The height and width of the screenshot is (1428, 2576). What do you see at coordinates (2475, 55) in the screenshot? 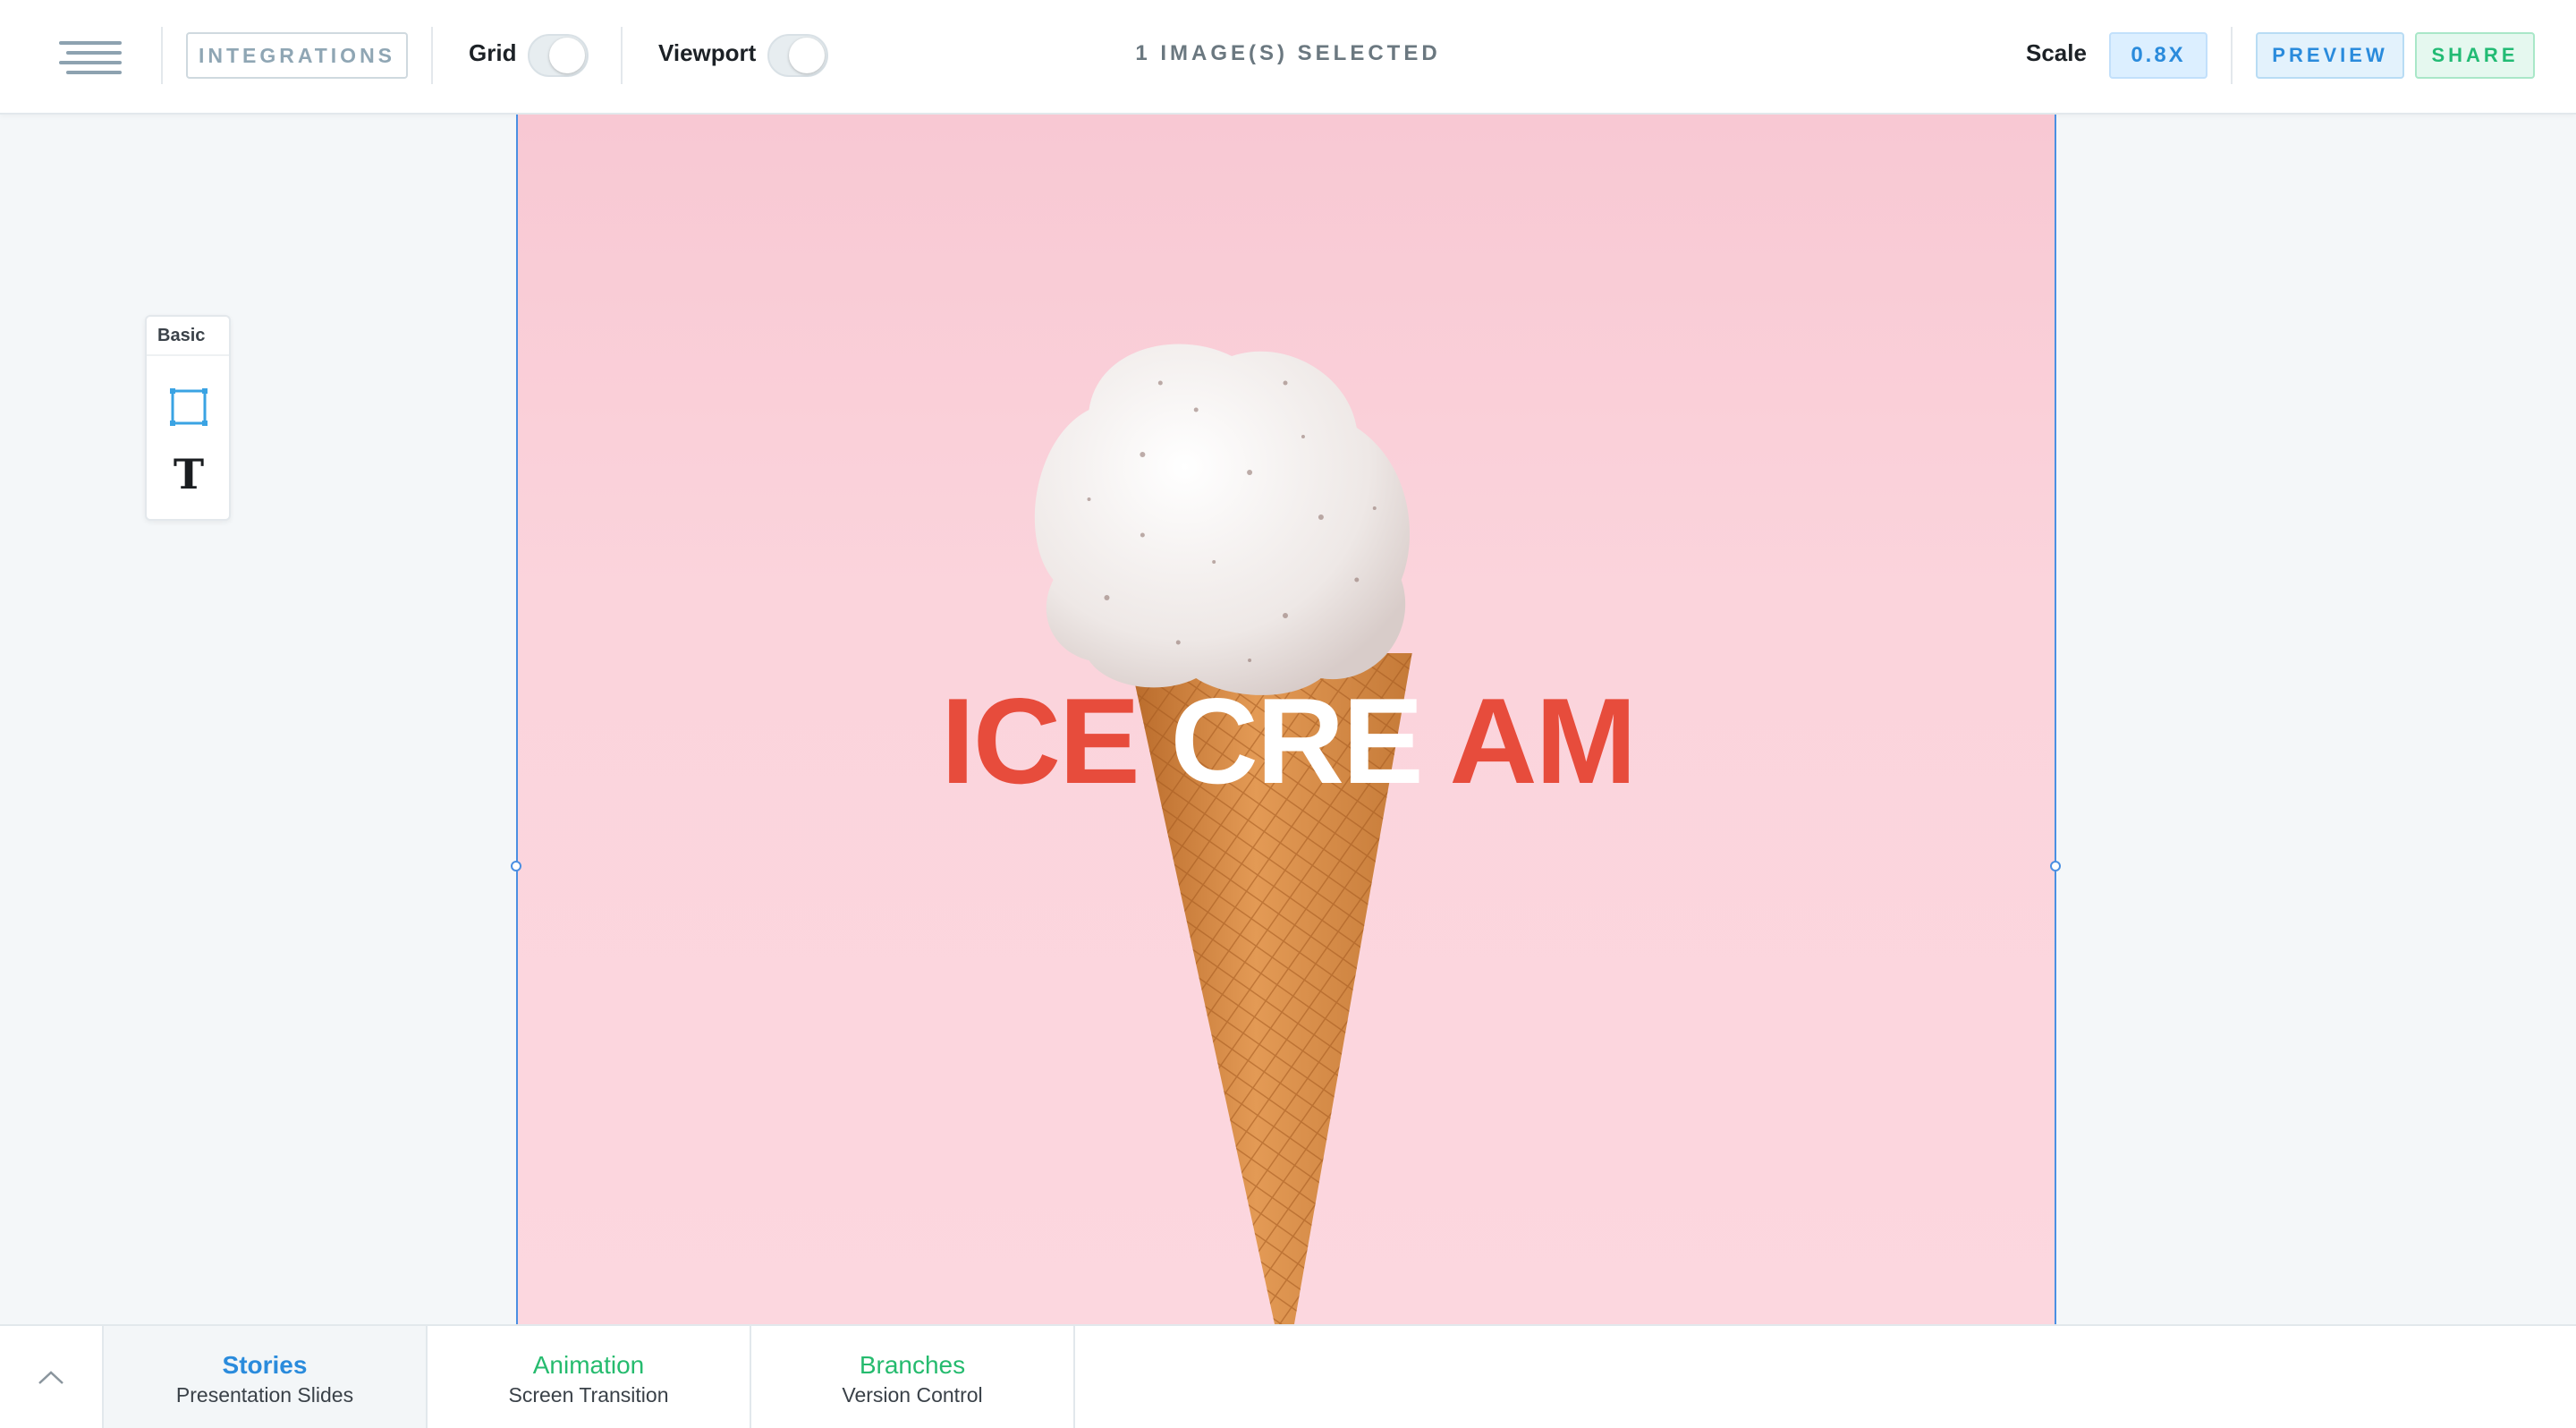
I see `share-button: SHARE` at bounding box center [2475, 55].